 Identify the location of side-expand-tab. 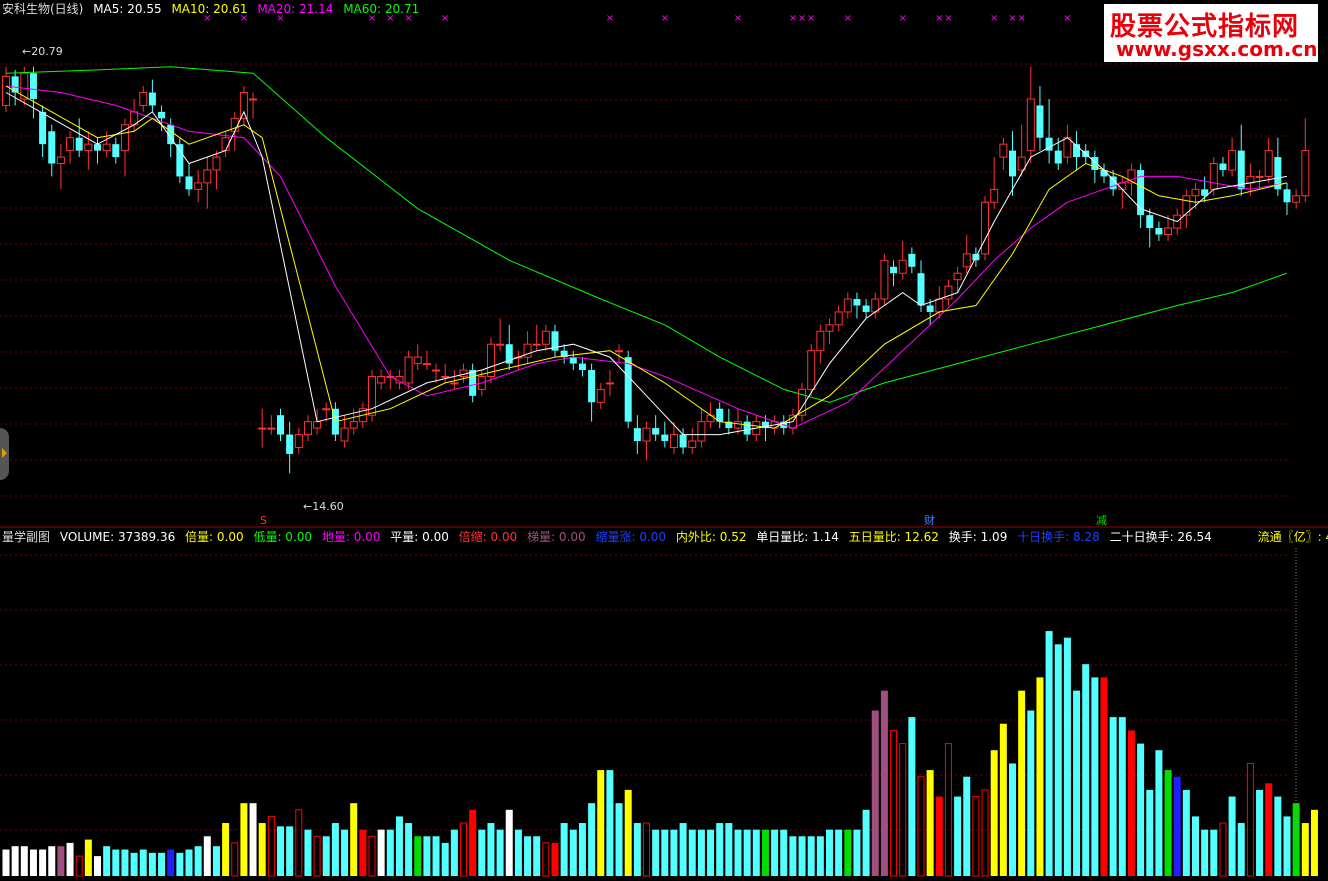
(4, 454).